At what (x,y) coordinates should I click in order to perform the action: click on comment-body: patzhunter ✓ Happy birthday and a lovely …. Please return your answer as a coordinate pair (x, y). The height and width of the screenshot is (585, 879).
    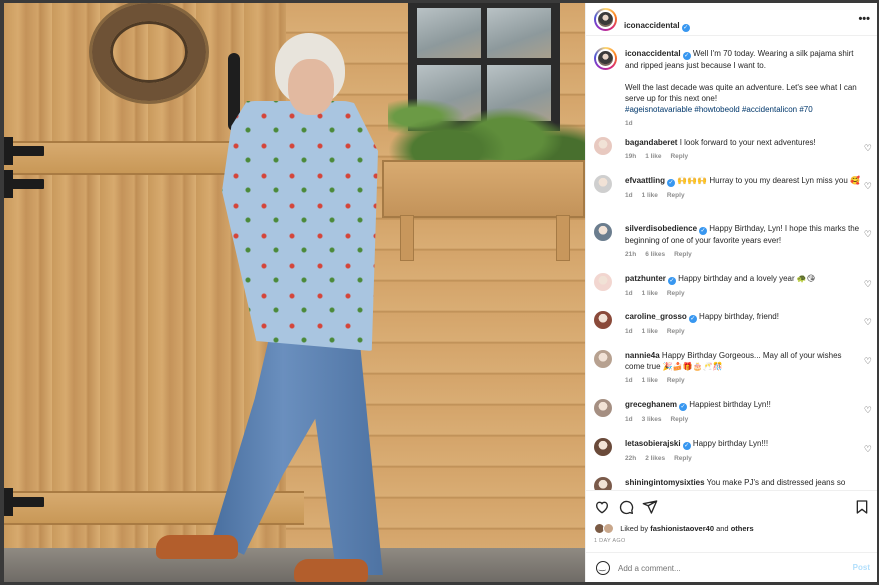
    Looking at the image, I should click on (743, 285).